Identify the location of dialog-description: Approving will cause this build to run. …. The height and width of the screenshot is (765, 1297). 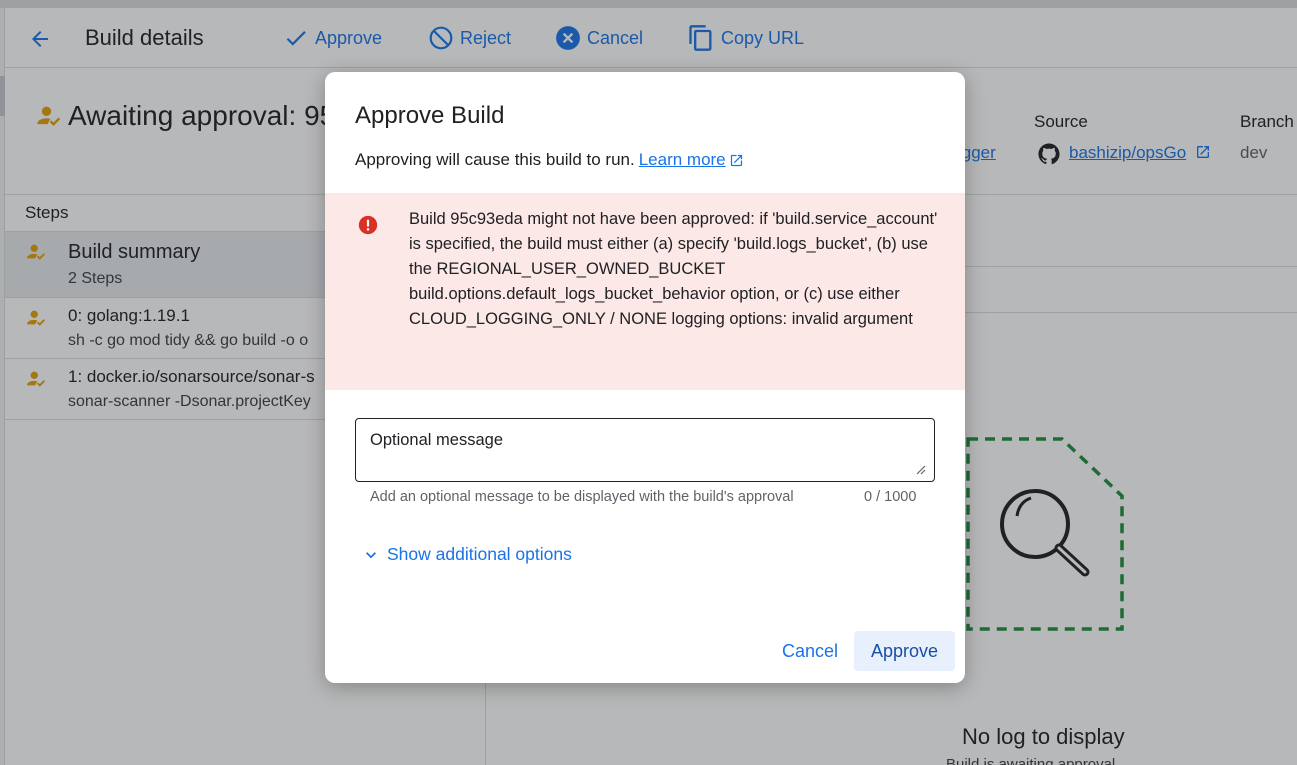
(549, 160).